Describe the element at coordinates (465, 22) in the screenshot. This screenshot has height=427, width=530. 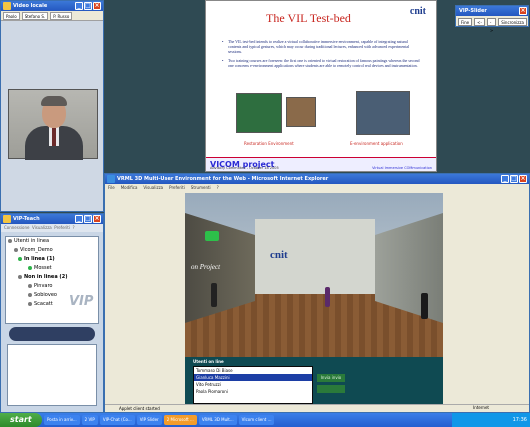
I see `end-button: Fine` at that location.